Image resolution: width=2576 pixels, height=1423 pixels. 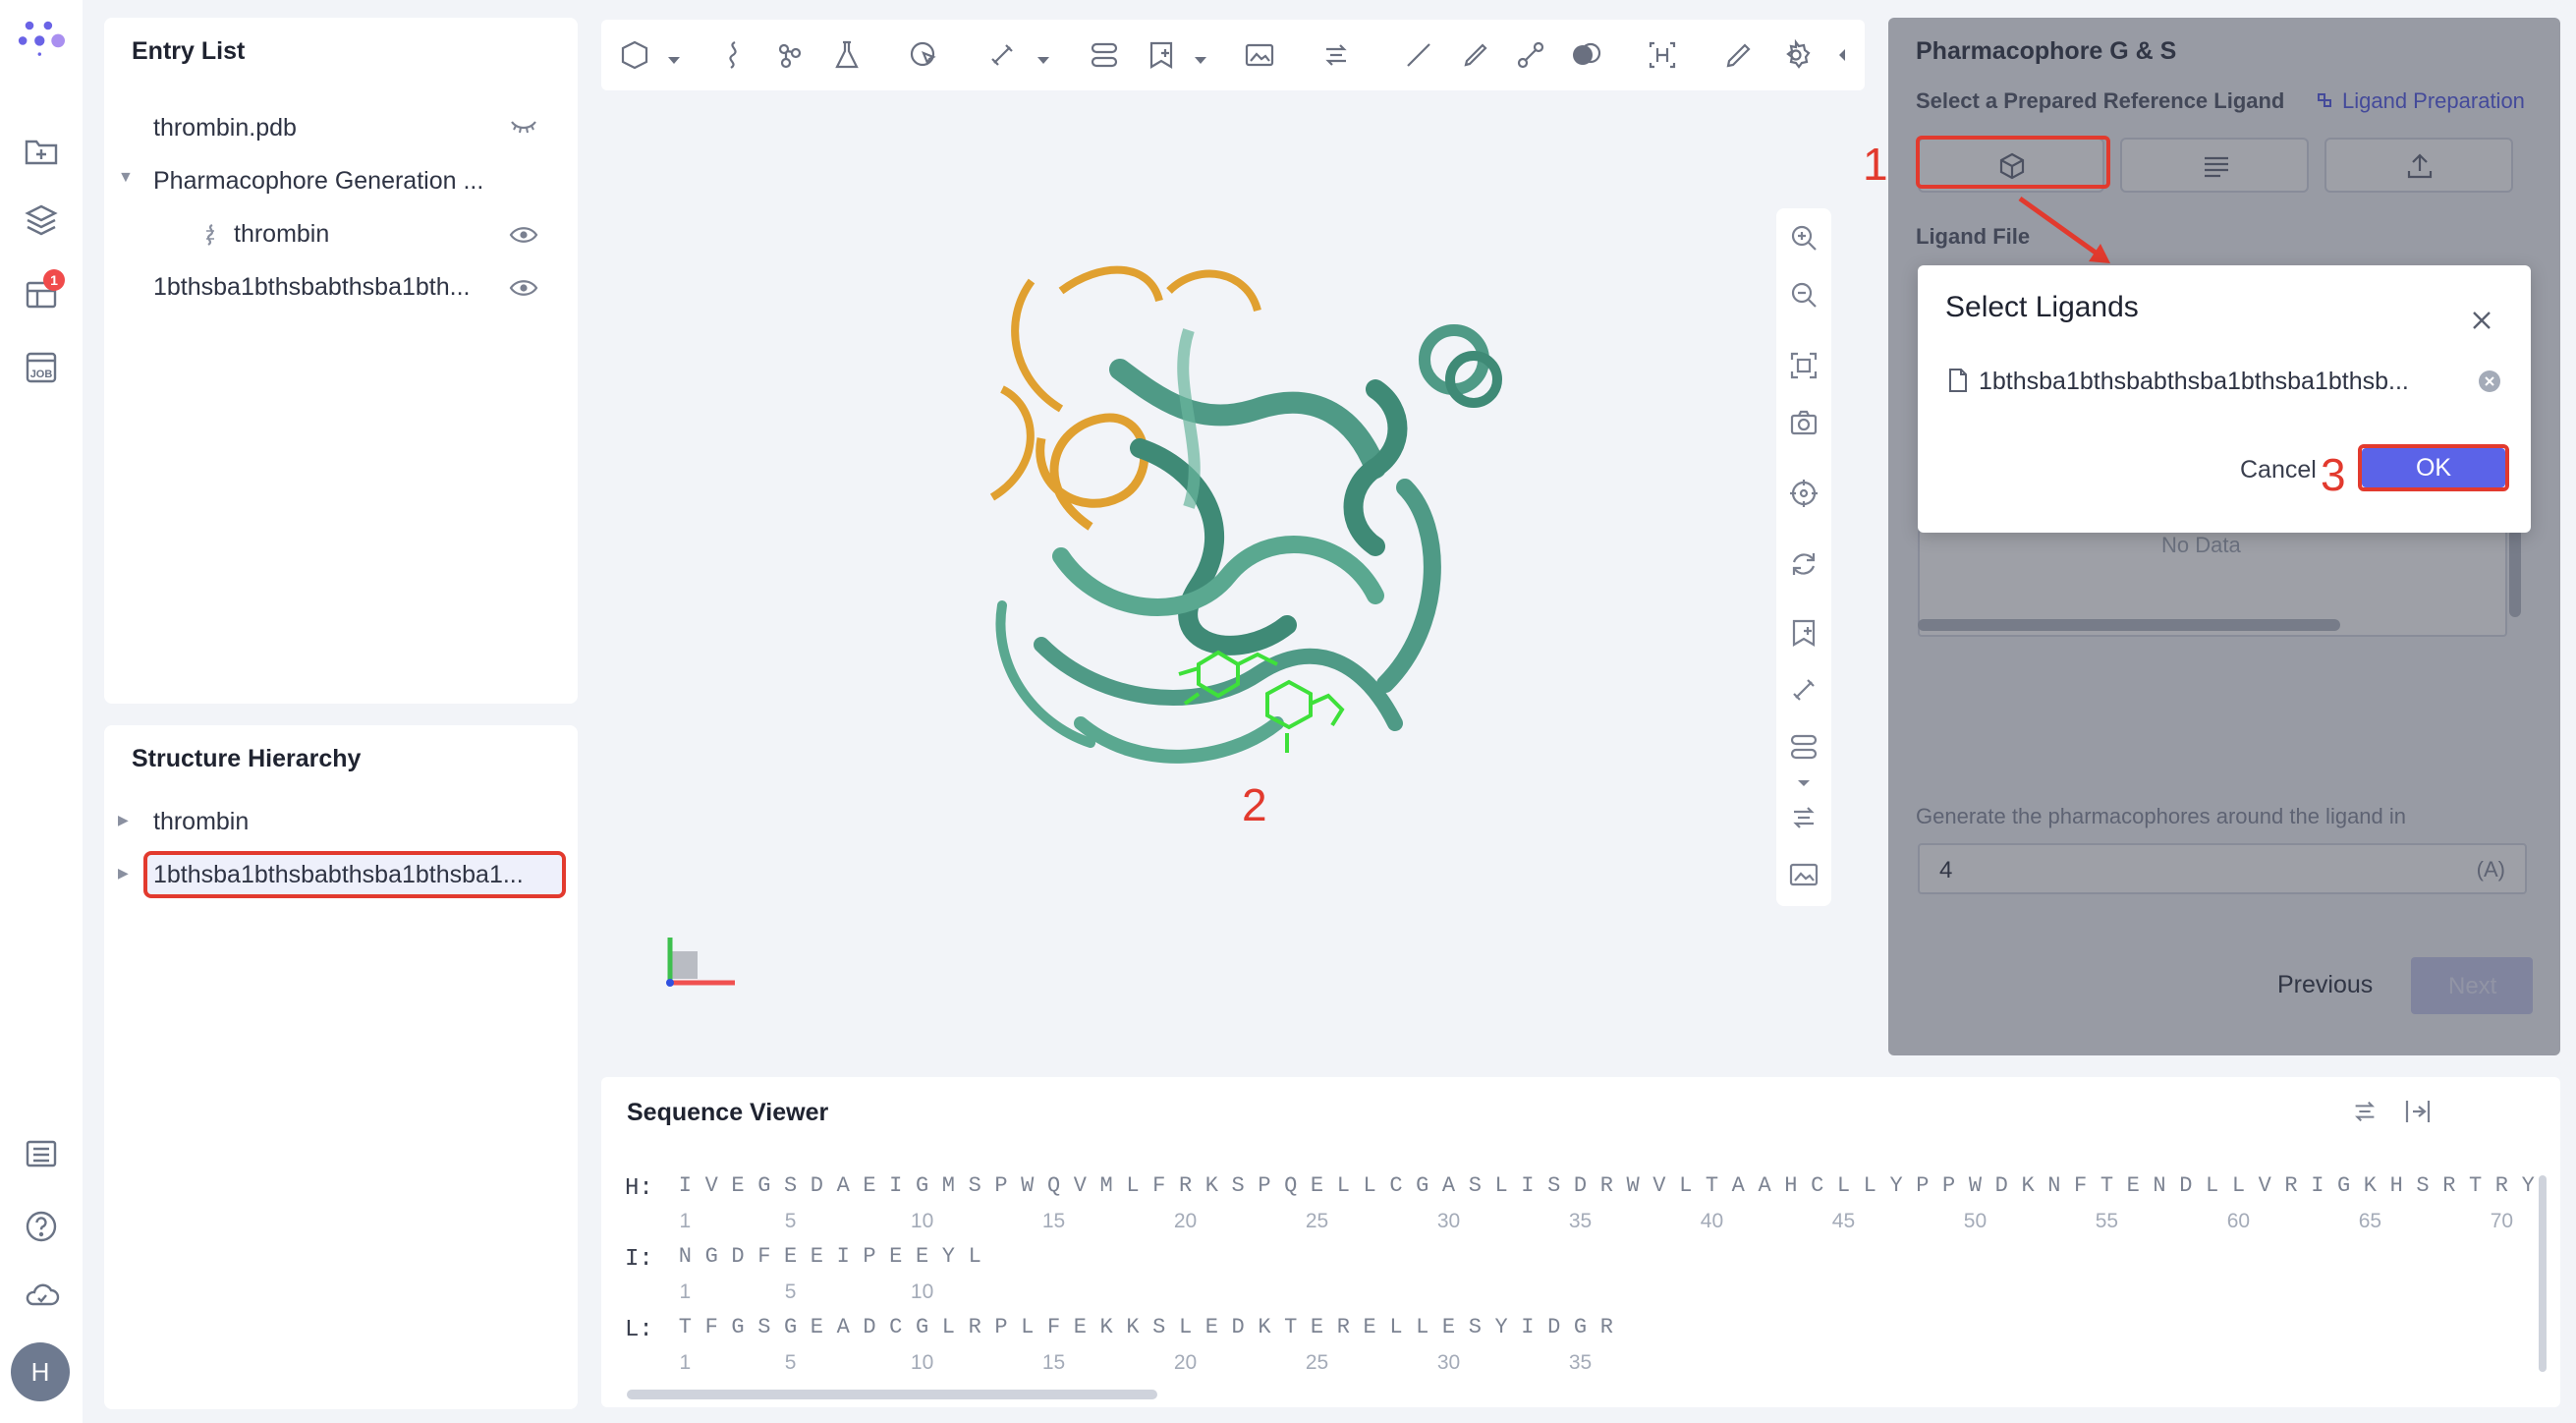 I want to click on residue: E 10, so click(x=922, y=1274).